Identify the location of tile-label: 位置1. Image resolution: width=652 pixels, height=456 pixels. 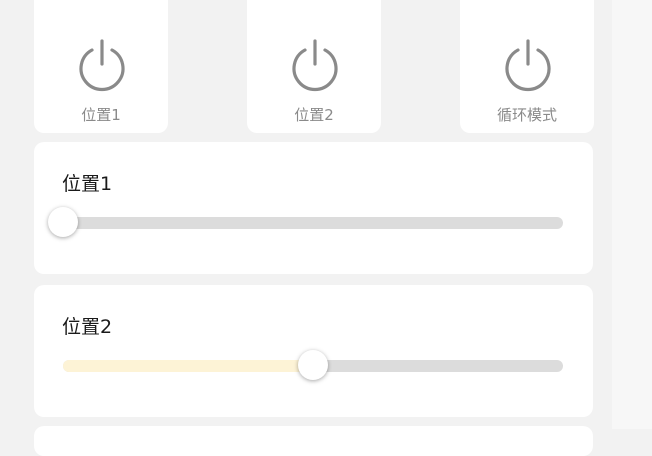
(101, 115).